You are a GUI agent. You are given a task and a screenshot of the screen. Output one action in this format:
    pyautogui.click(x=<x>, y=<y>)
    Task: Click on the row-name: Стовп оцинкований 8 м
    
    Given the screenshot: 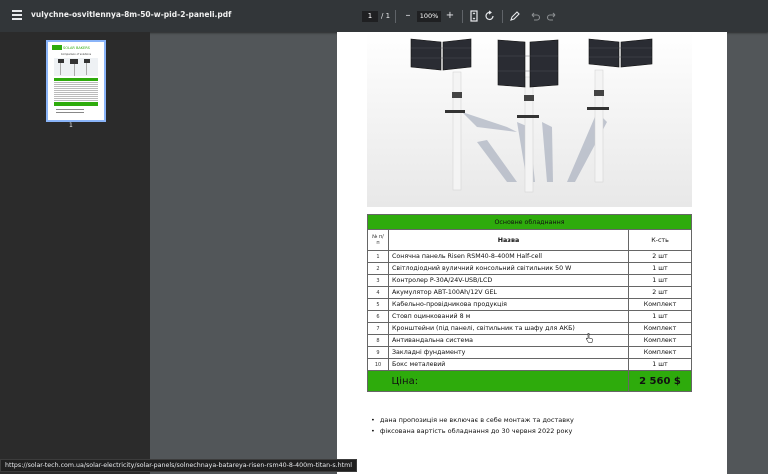 What is the action you would take?
    pyautogui.click(x=508, y=316)
    